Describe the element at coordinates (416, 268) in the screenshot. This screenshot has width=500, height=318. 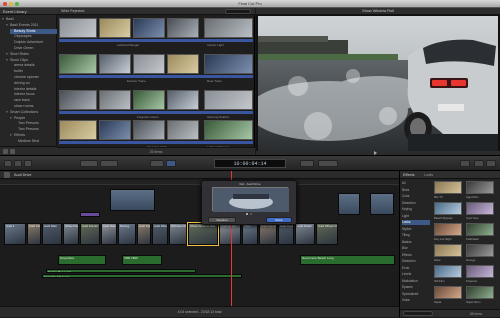
I see `effects-category: Echo` at that location.